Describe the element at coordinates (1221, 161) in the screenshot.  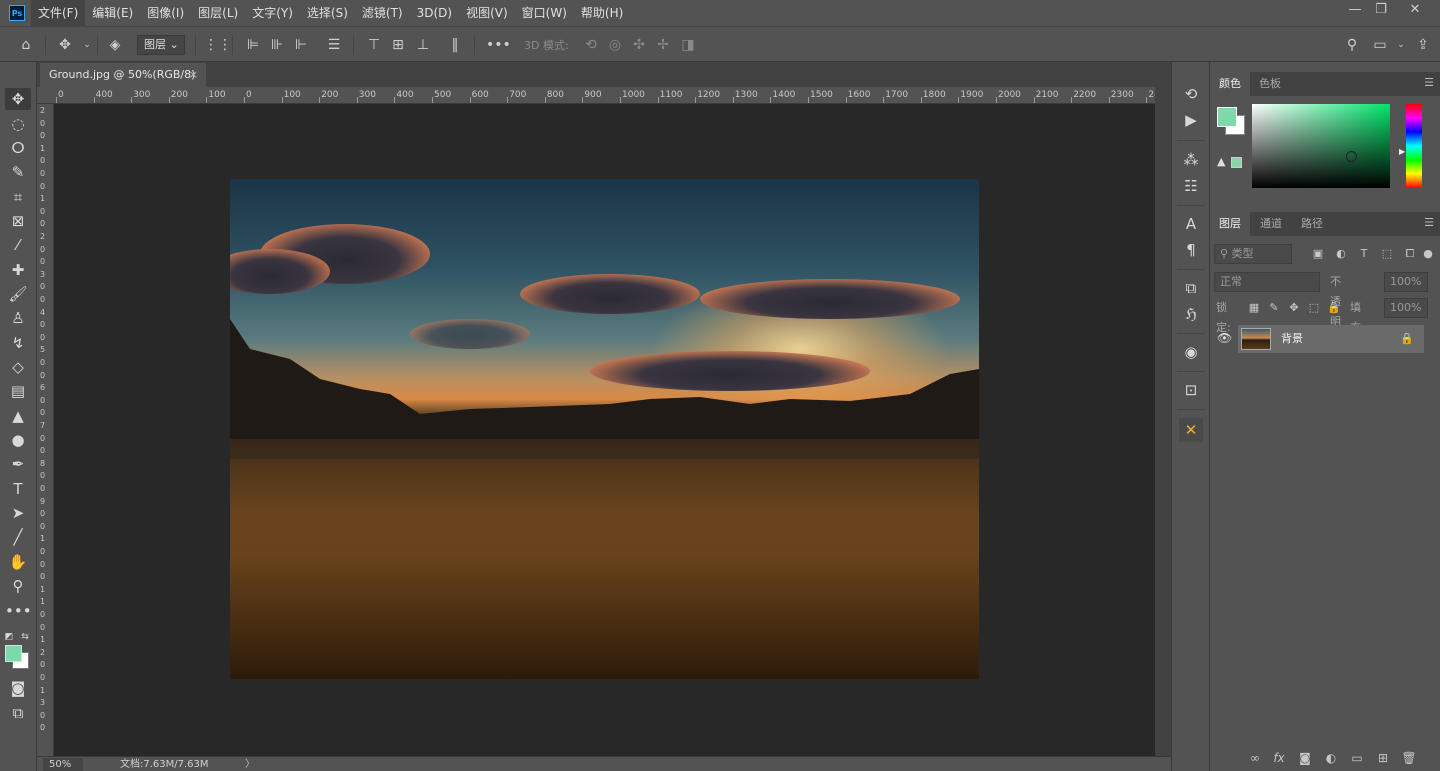
I see `gamut-warning-icon: ▲` at that location.